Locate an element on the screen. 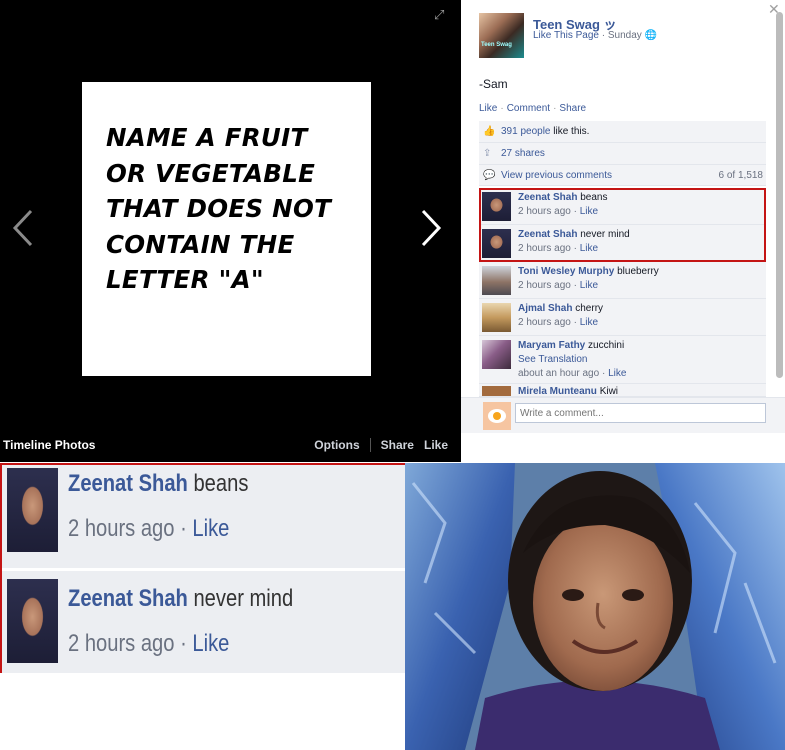 This screenshot has width=785, height=750. comment-body: Mirela Munteanu Kiwi is located at coordinates (568, 391).